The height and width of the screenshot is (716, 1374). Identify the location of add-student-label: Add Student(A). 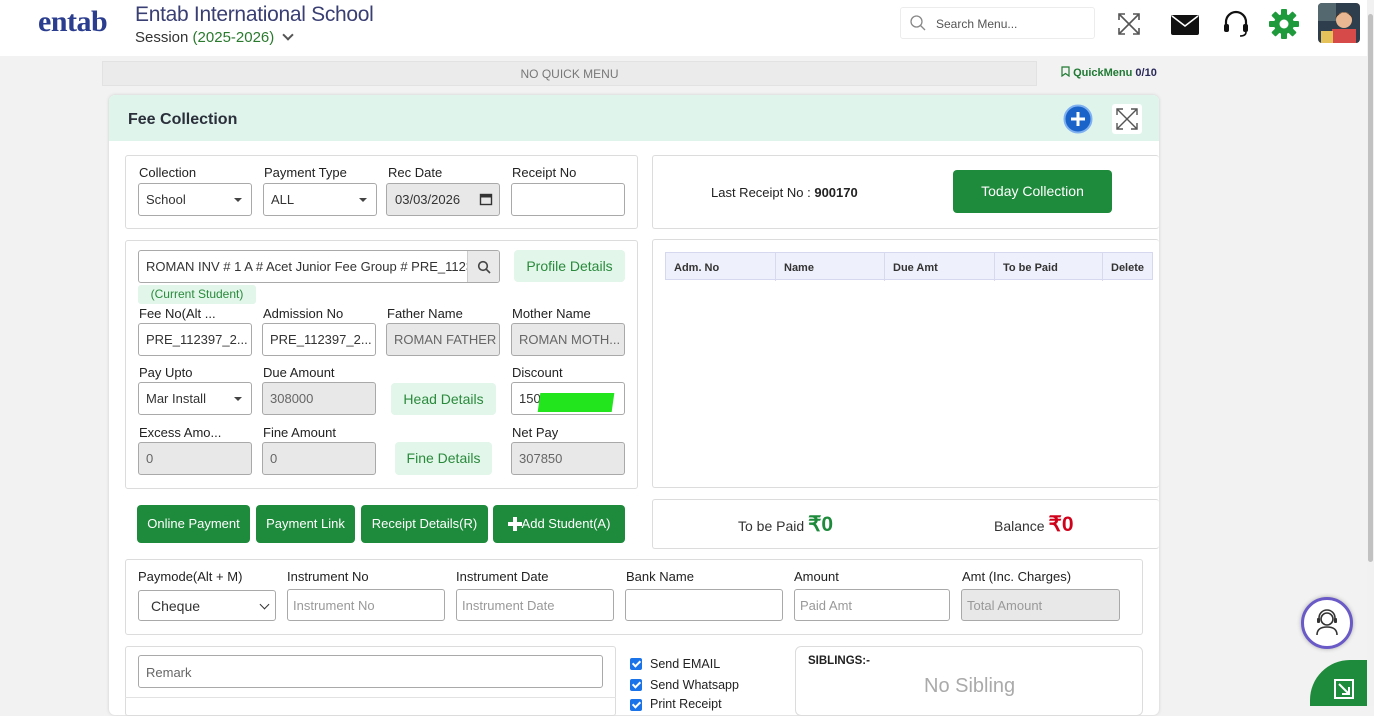
(566, 523).